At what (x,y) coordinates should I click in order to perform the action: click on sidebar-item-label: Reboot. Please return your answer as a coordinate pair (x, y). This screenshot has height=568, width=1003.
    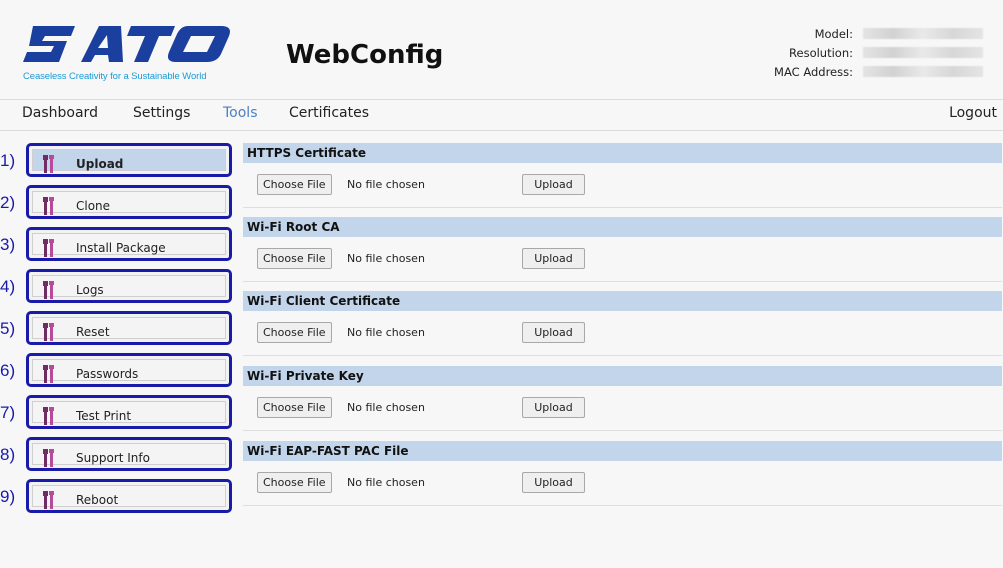
    Looking at the image, I should click on (97, 500).